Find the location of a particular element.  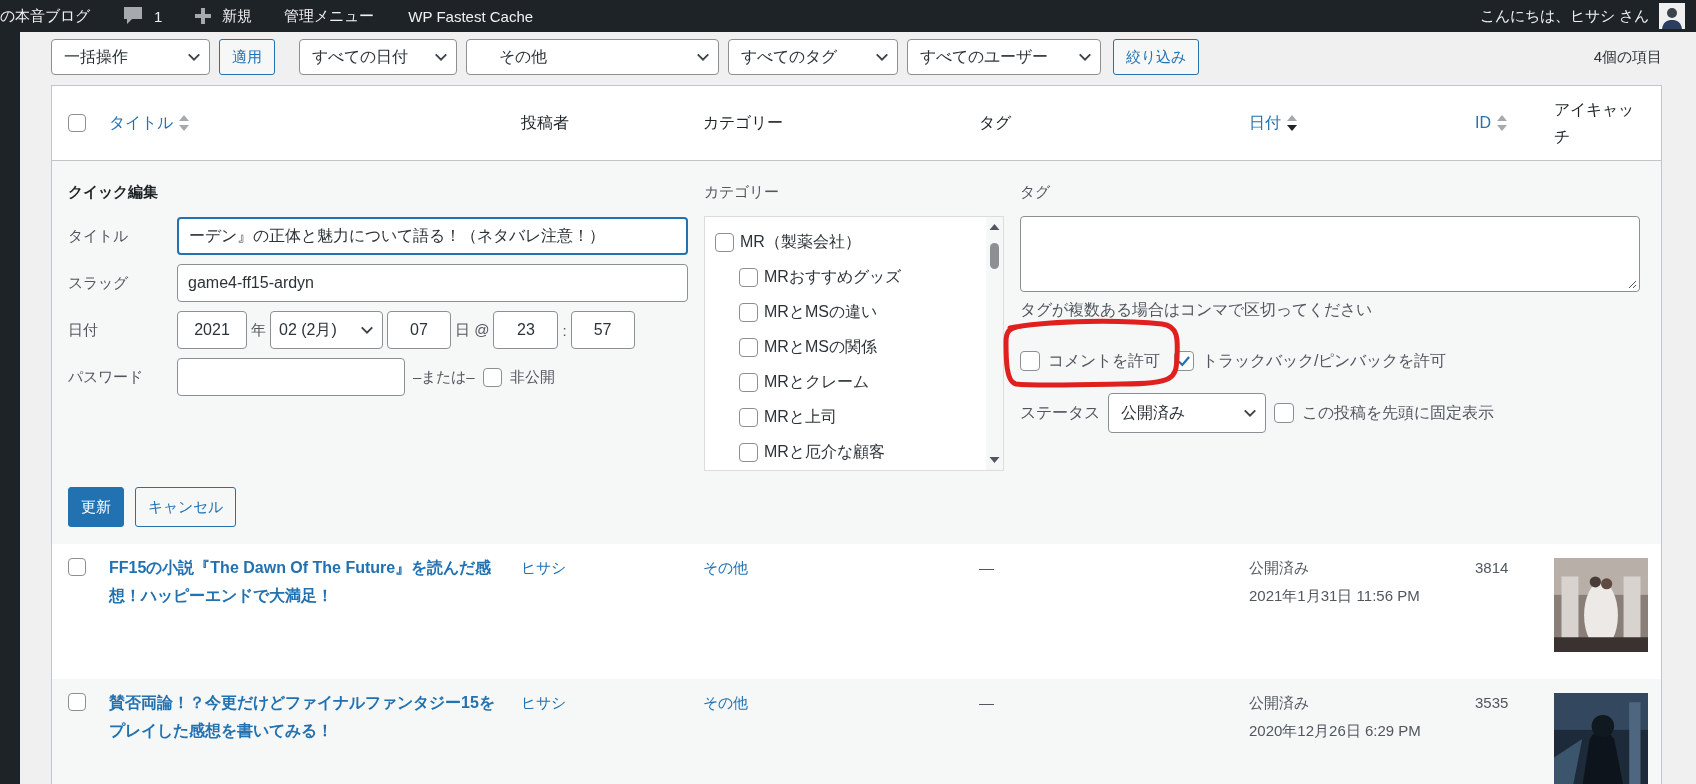

post-date: 2020年12月26日 6:29 PM is located at coordinates (1335, 731).